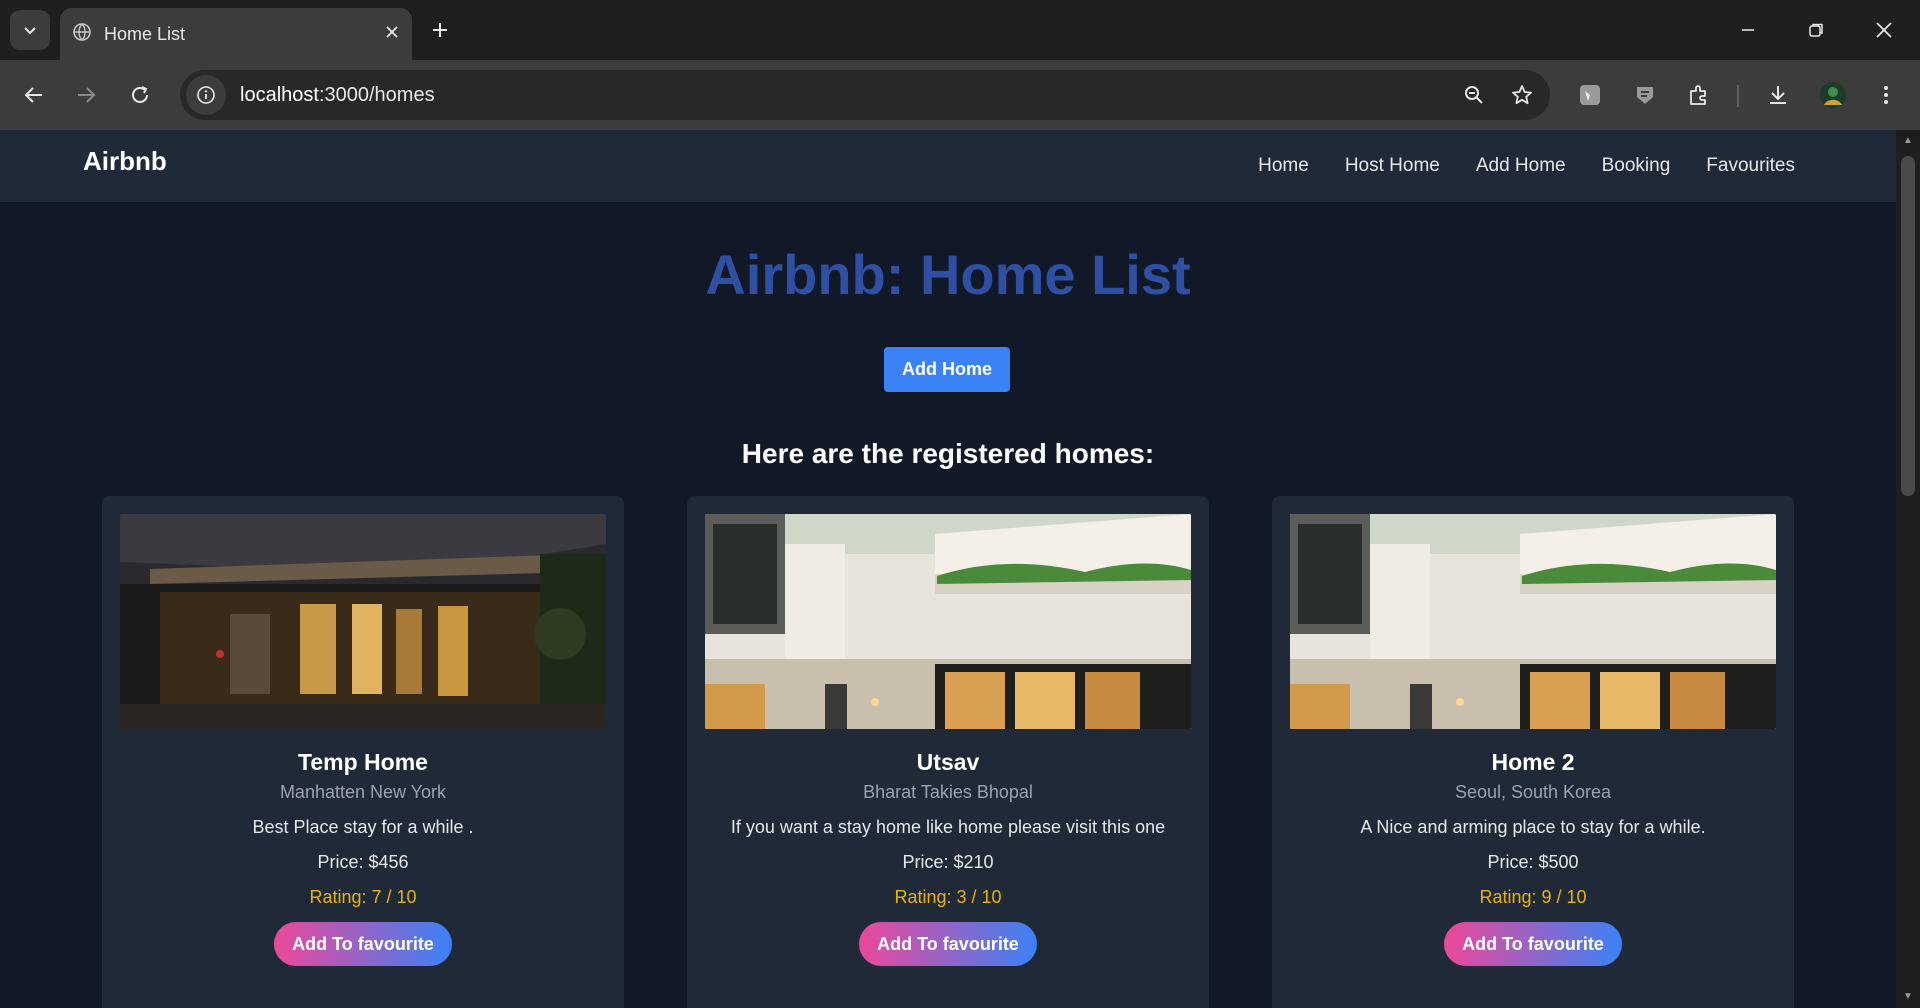 This screenshot has width=1920, height=1008. What do you see at coordinates (30, 30) in the screenshot?
I see `tab-search-icon` at bounding box center [30, 30].